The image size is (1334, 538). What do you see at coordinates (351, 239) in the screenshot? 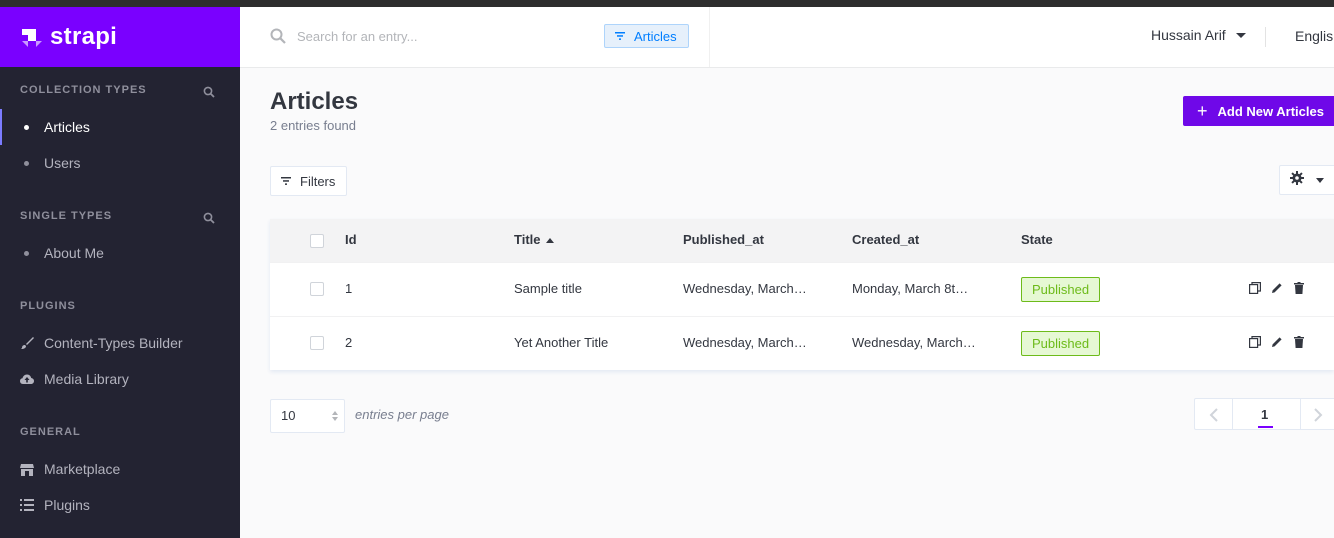
I see `column-header-id: Id` at bounding box center [351, 239].